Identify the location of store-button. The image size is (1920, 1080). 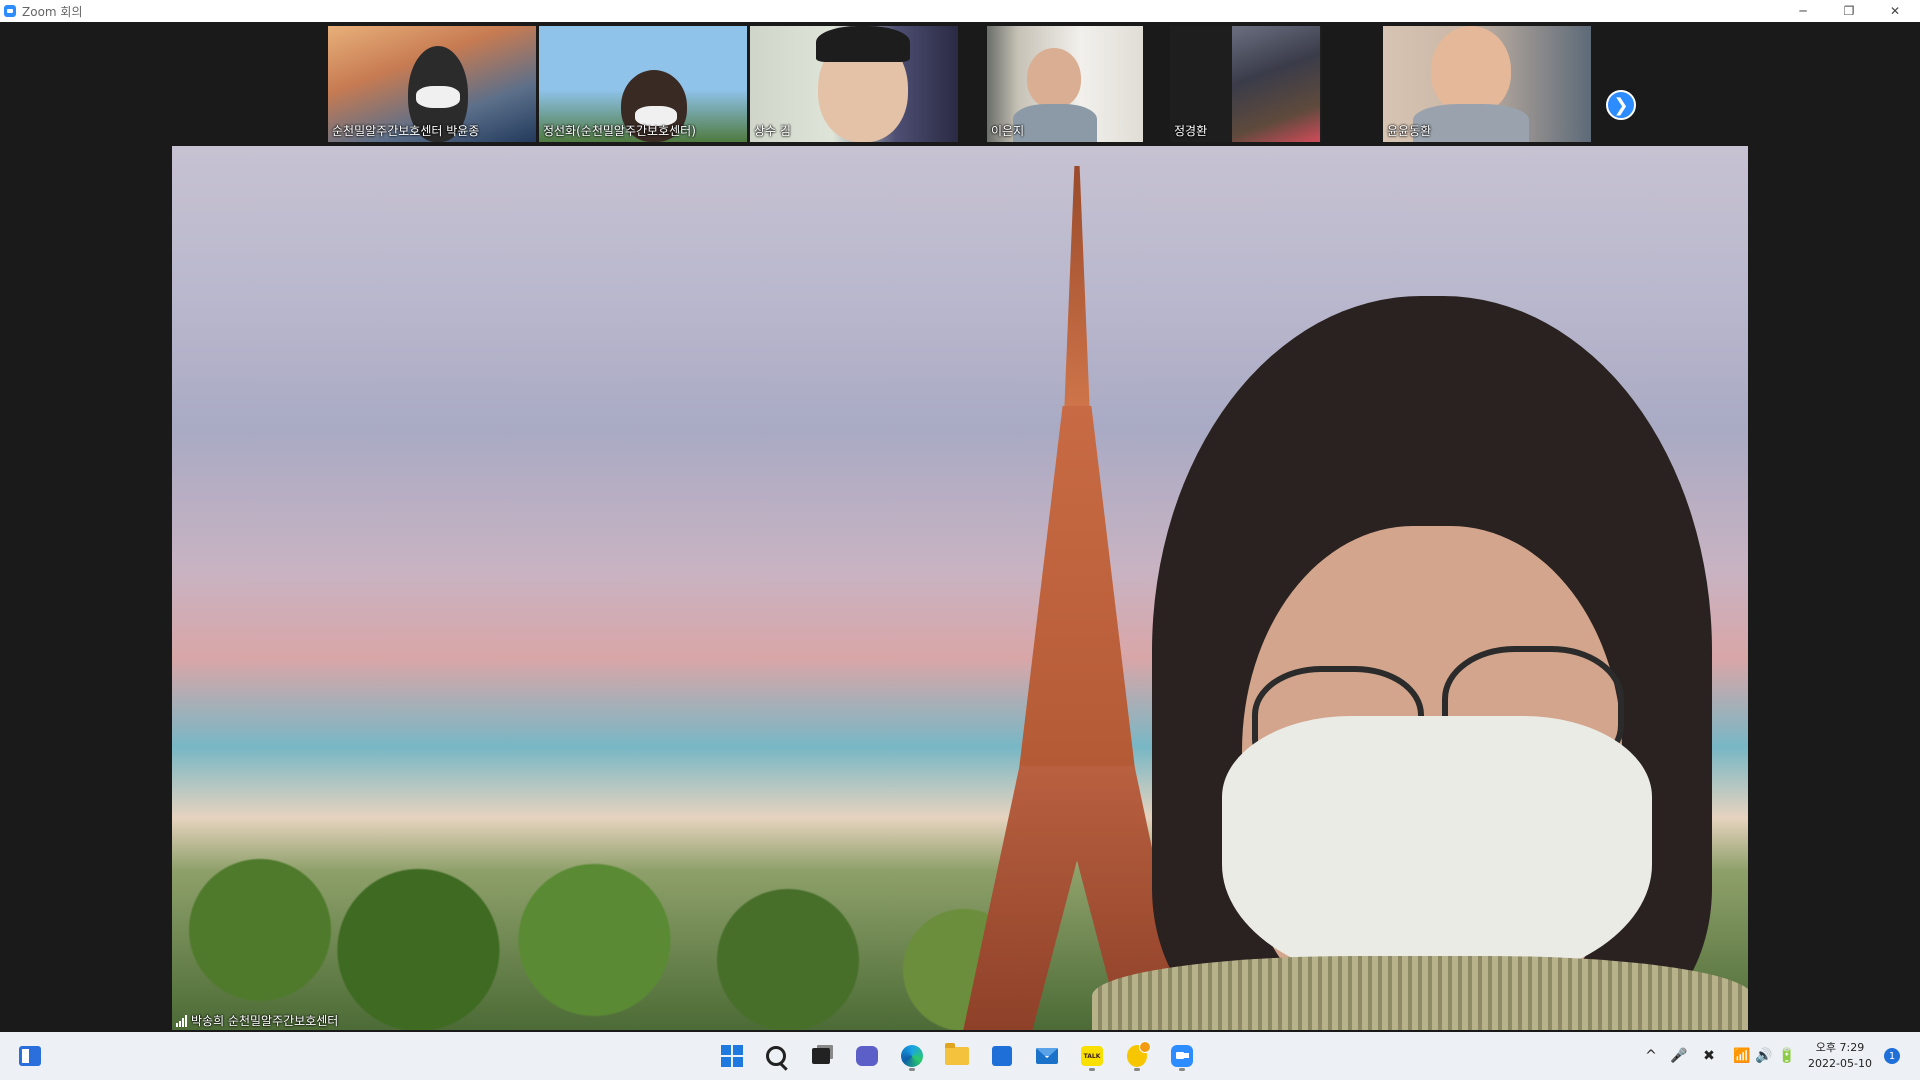
(1002, 1056).